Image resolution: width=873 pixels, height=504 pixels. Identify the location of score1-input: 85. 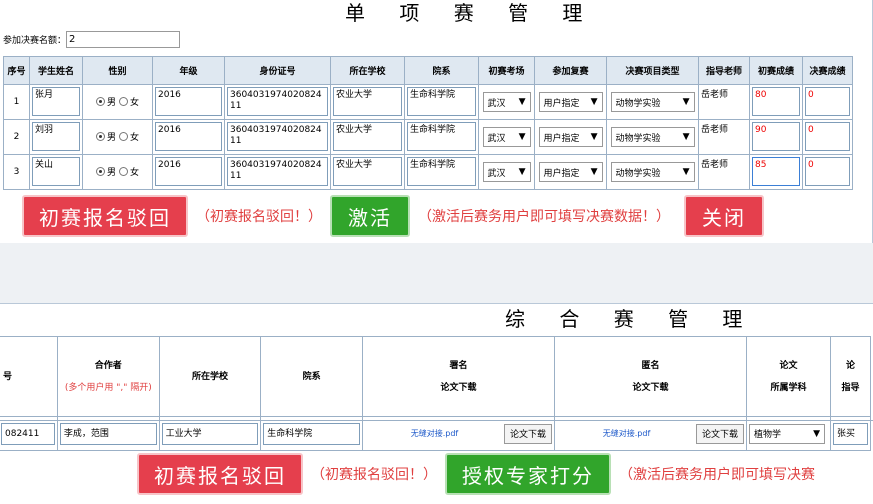
(776, 171).